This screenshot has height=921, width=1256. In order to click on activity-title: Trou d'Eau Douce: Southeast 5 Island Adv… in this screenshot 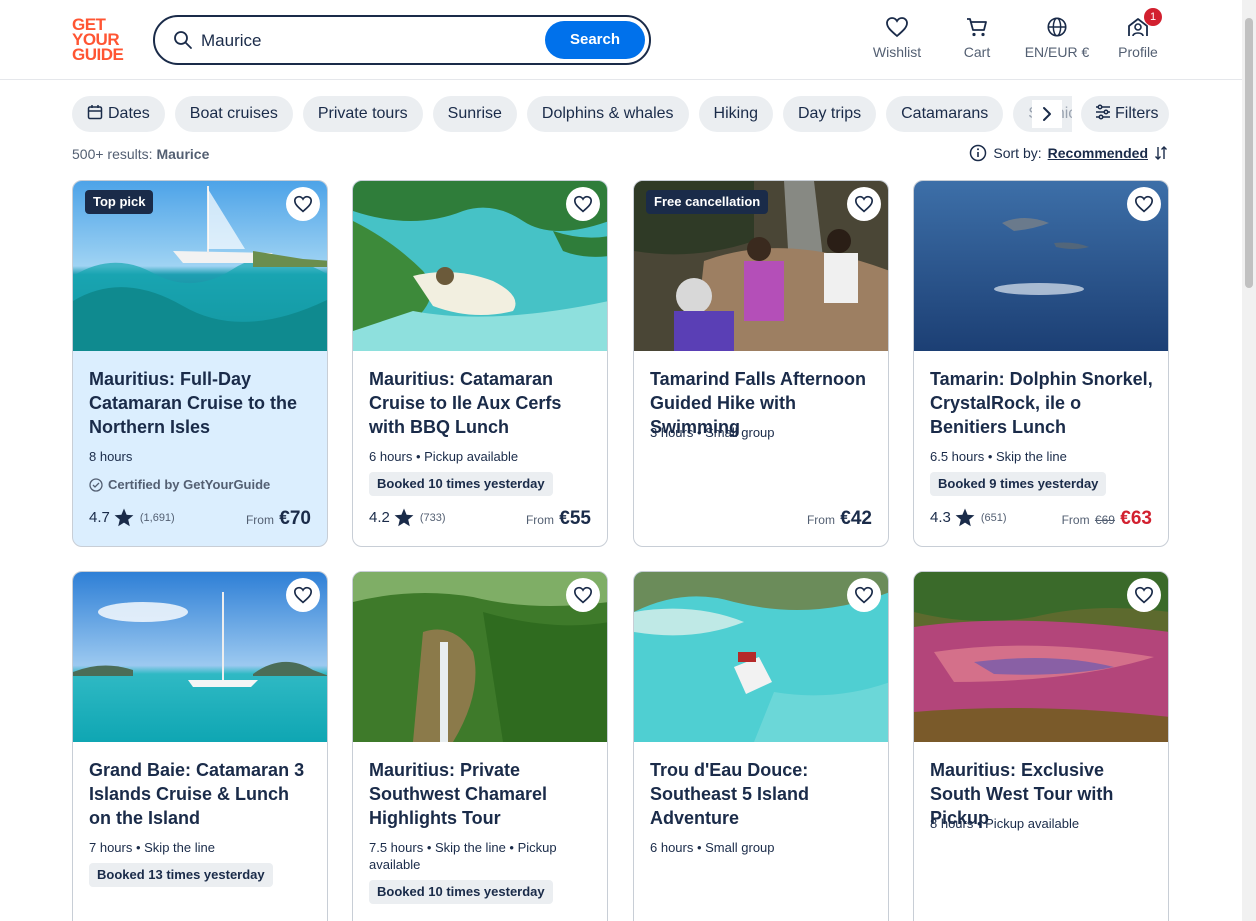, I will do `click(763, 794)`.